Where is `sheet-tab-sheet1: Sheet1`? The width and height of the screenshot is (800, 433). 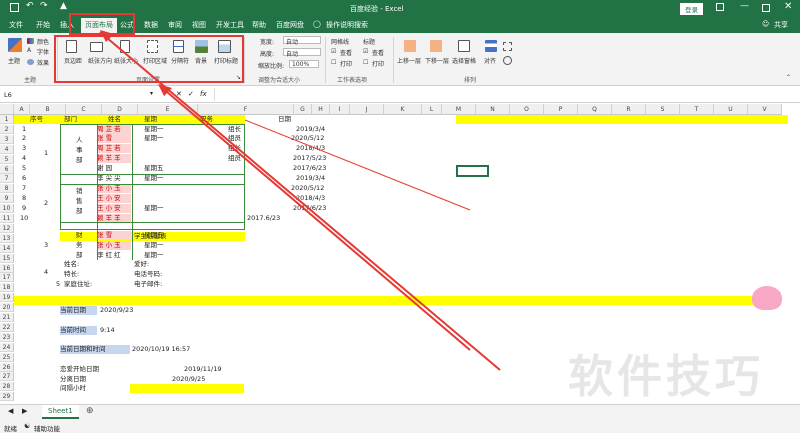
sheet-tab-sheet1: Sheet1 is located at coordinates (60, 412).